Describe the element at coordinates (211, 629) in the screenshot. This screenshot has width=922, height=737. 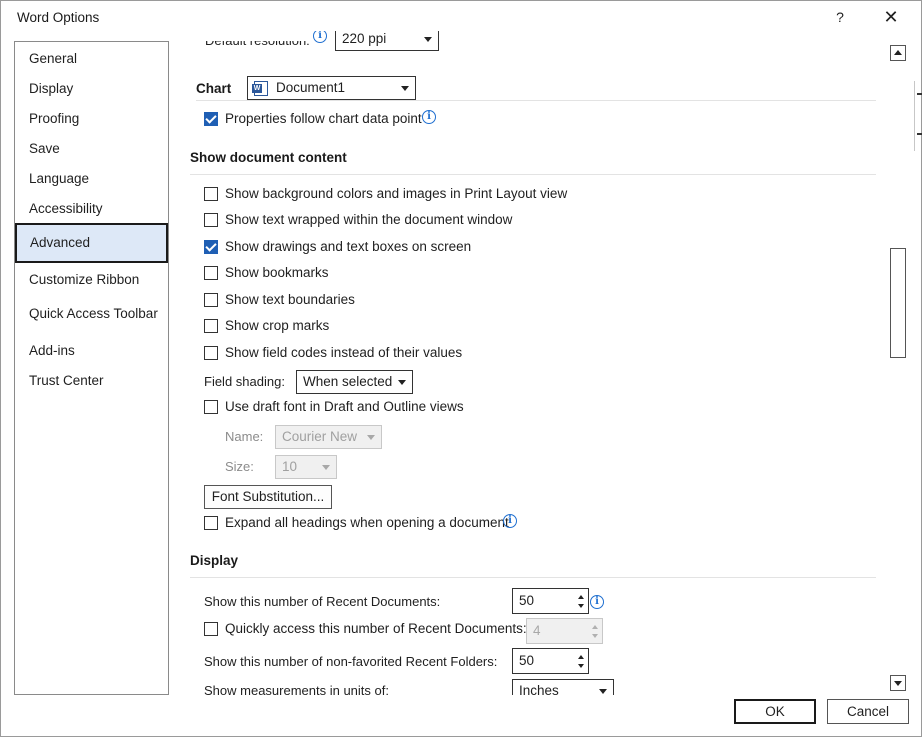
I see `quick-access-checkbox` at that location.